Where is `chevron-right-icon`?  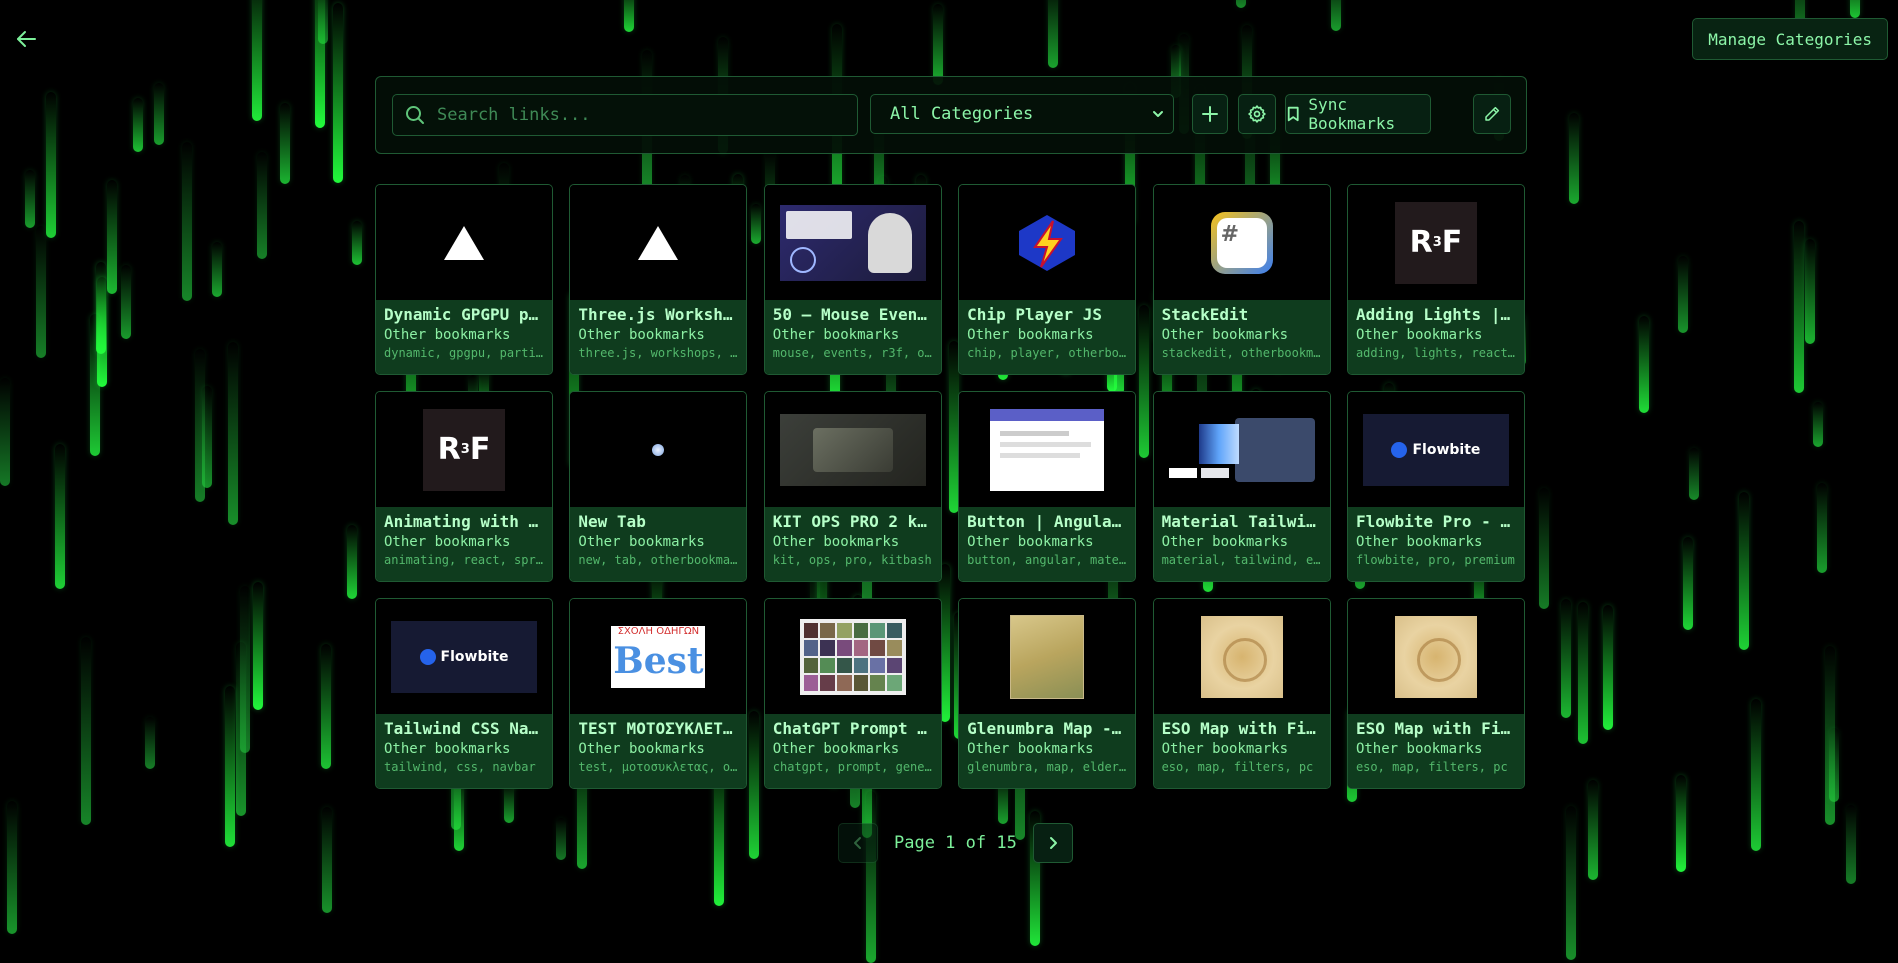 chevron-right-icon is located at coordinates (1053, 843).